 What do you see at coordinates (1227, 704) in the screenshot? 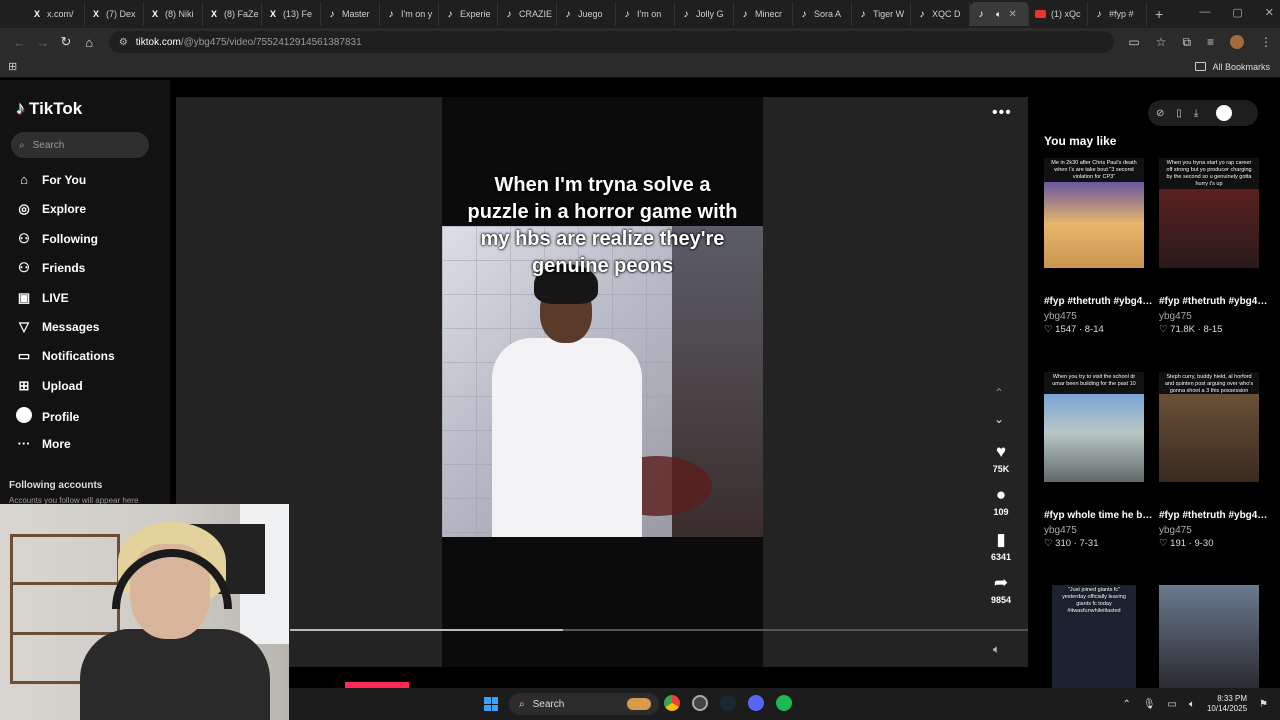
I see `clock: 8:33 PM 10/14/2025` at bounding box center [1227, 704].